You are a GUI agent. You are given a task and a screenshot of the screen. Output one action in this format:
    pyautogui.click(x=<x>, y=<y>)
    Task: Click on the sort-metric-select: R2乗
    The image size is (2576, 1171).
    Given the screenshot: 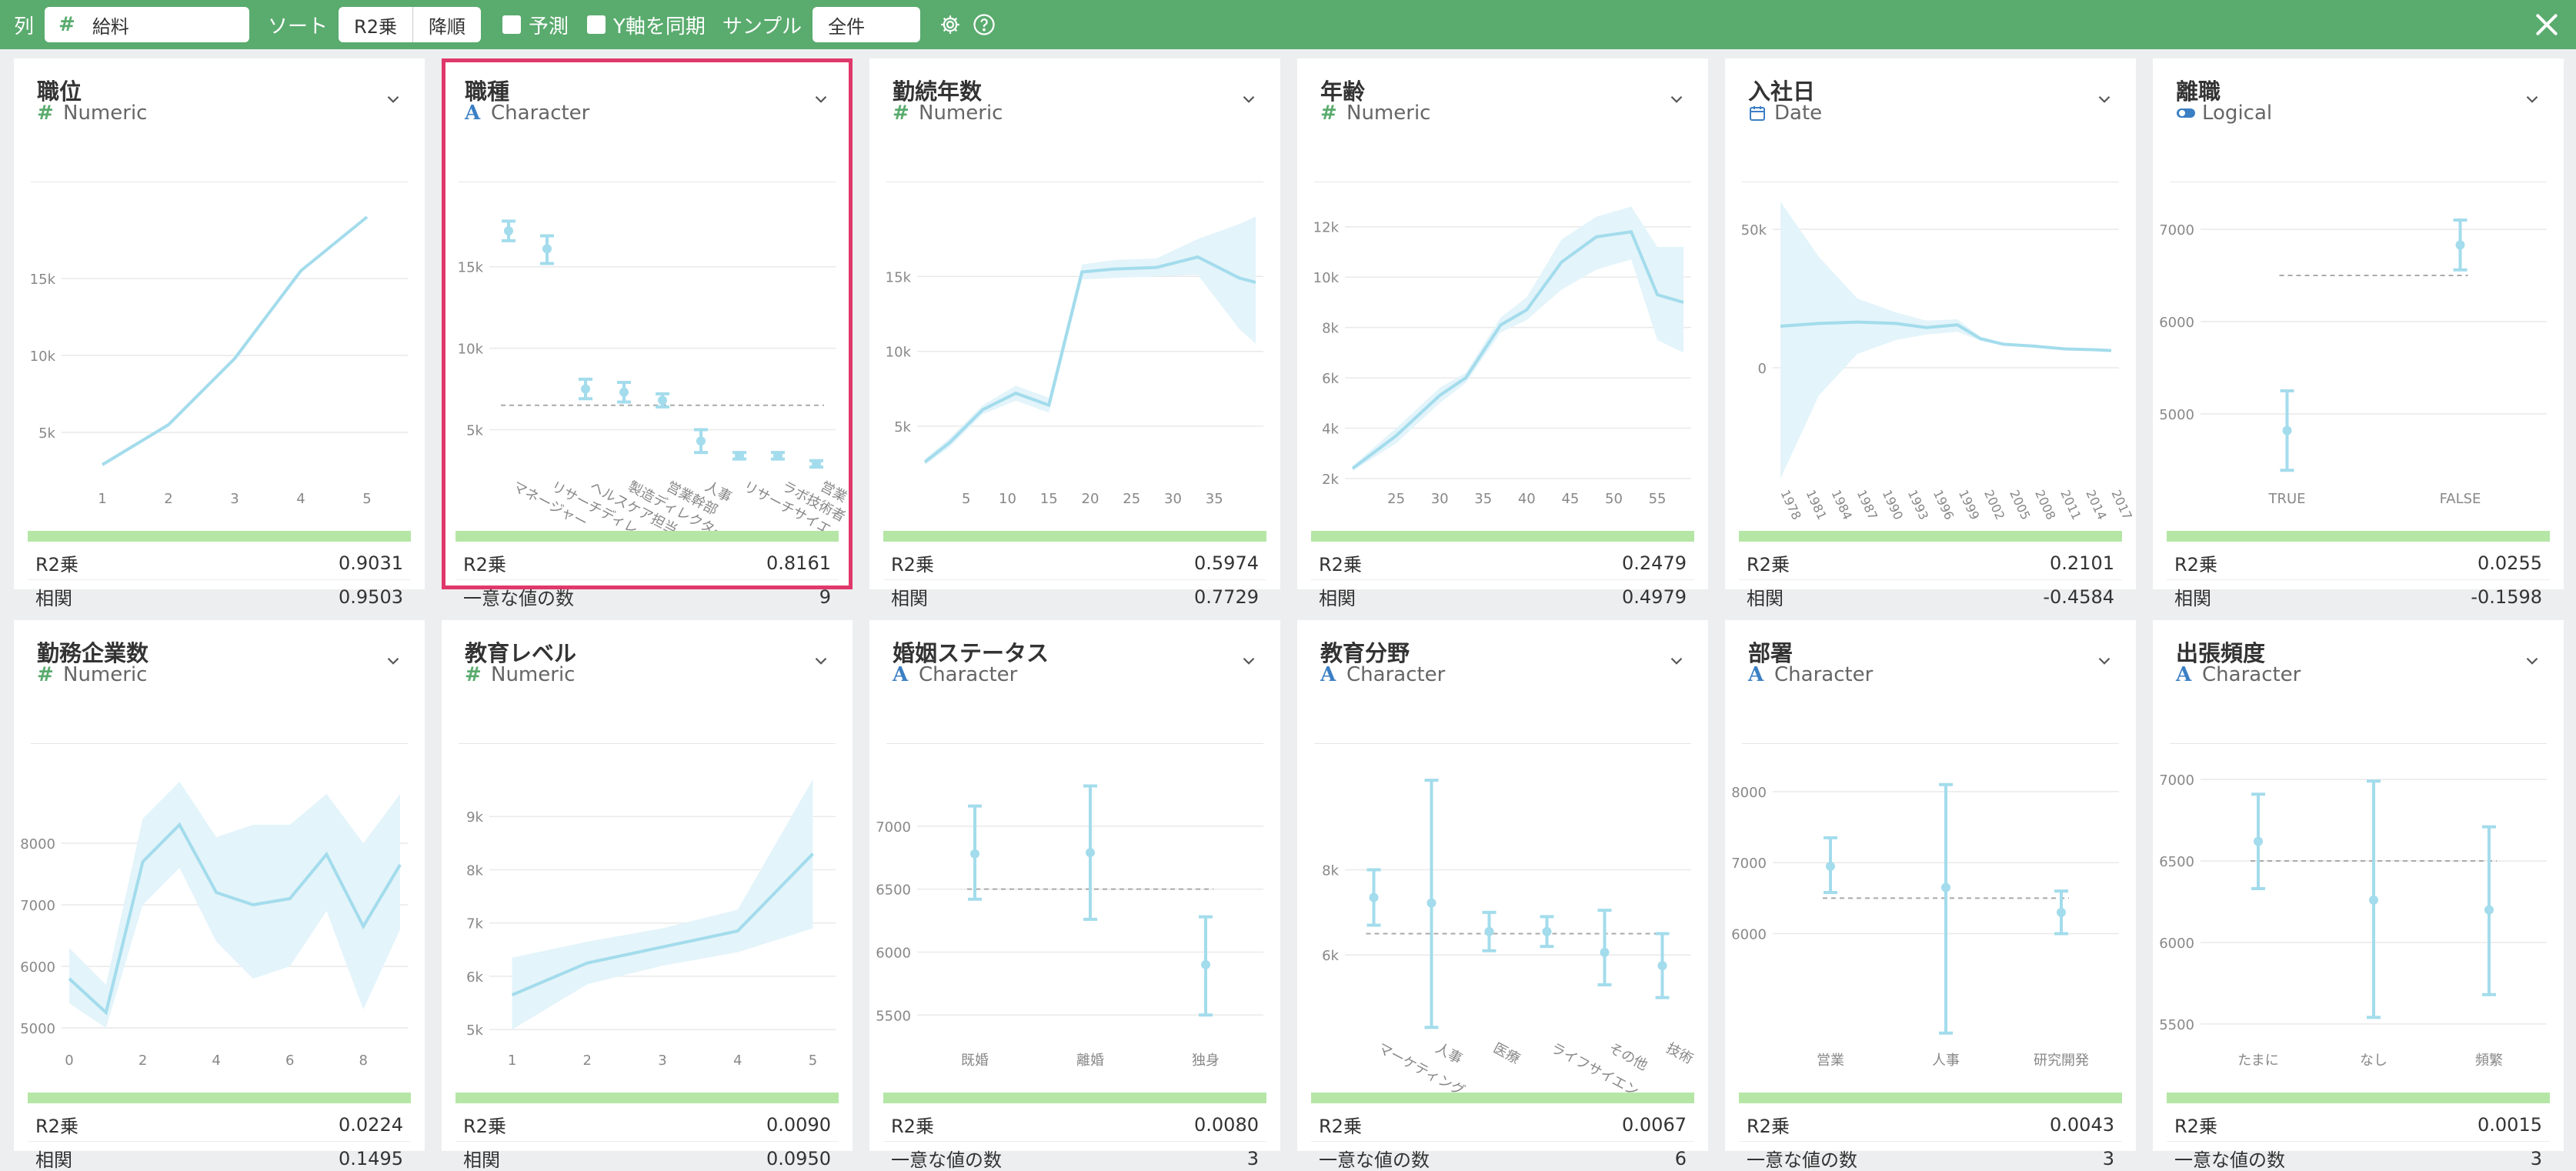 What is the action you would take?
    pyautogui.click(x=376, y=24)
    